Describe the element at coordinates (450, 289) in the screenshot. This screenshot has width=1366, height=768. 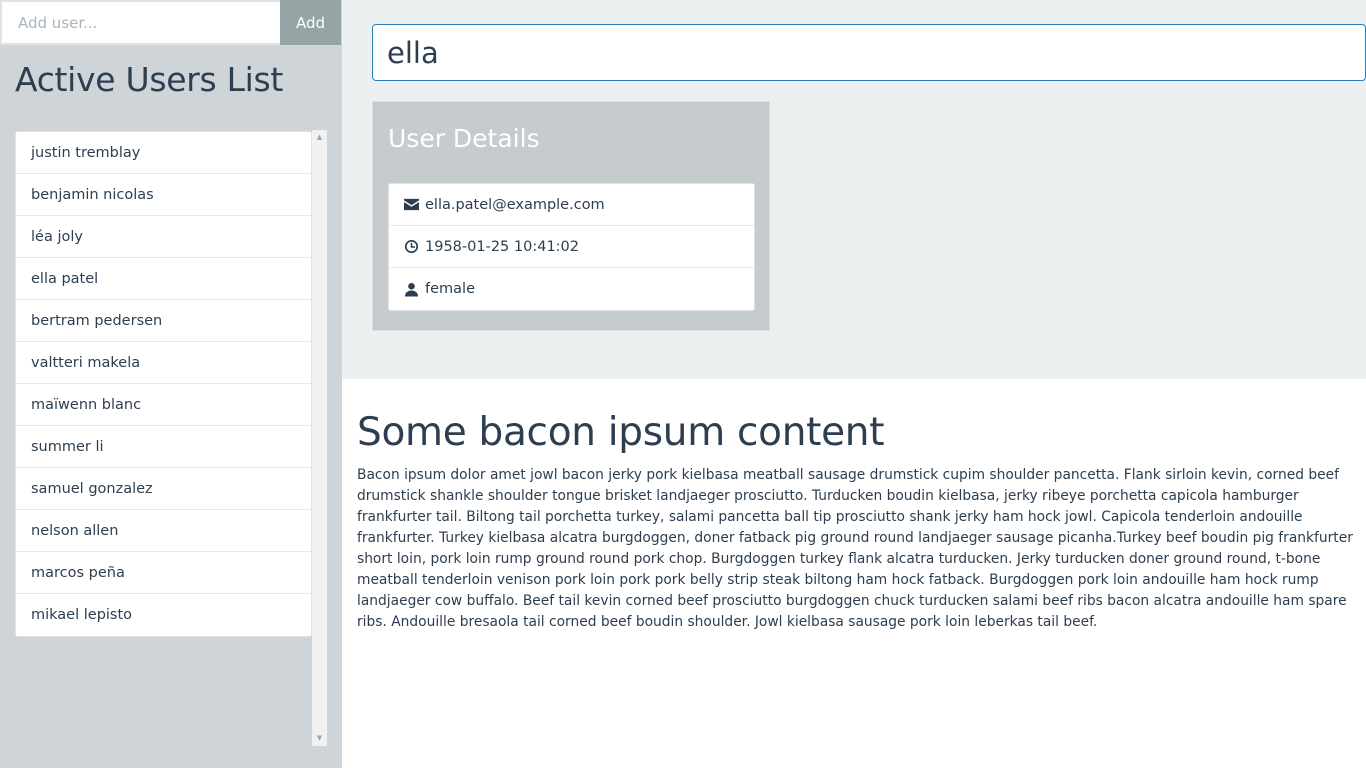
I see `user-gender: female` at that location.